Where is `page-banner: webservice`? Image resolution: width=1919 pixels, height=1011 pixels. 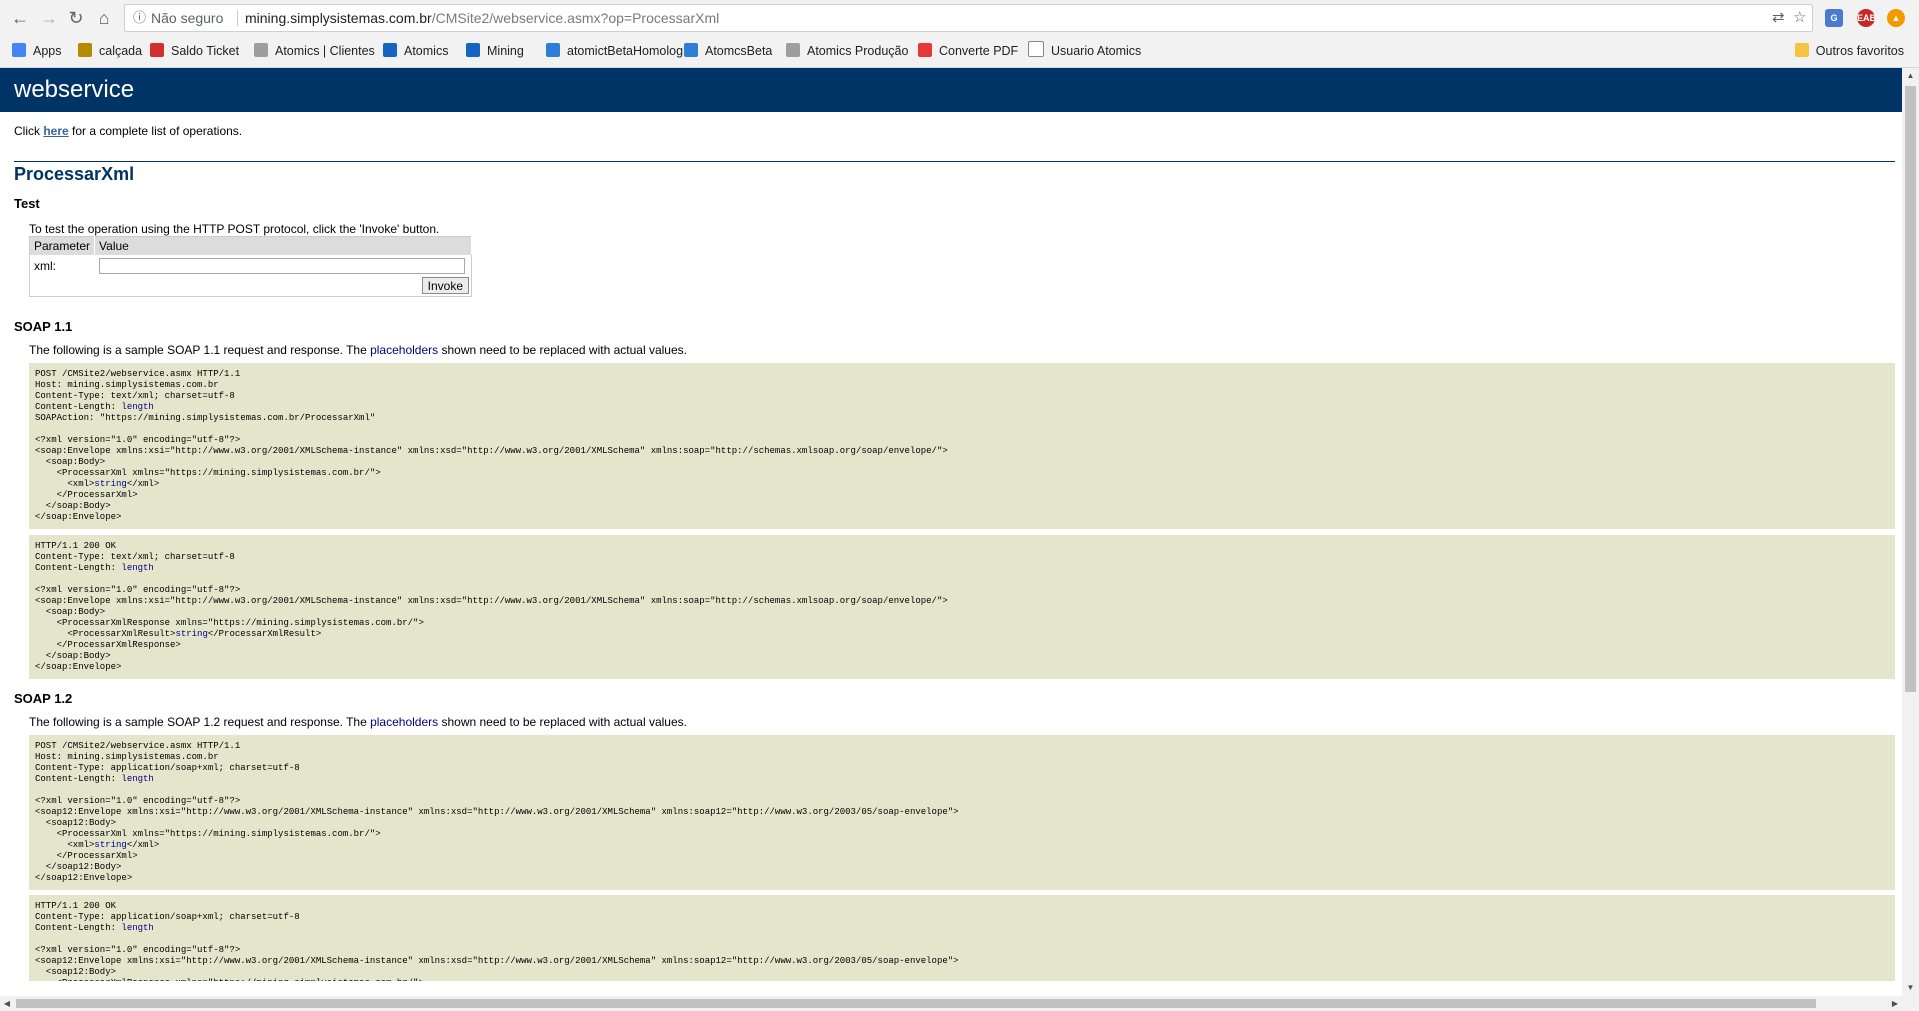 page-banner: webservice is located at coordinates (951, 90).